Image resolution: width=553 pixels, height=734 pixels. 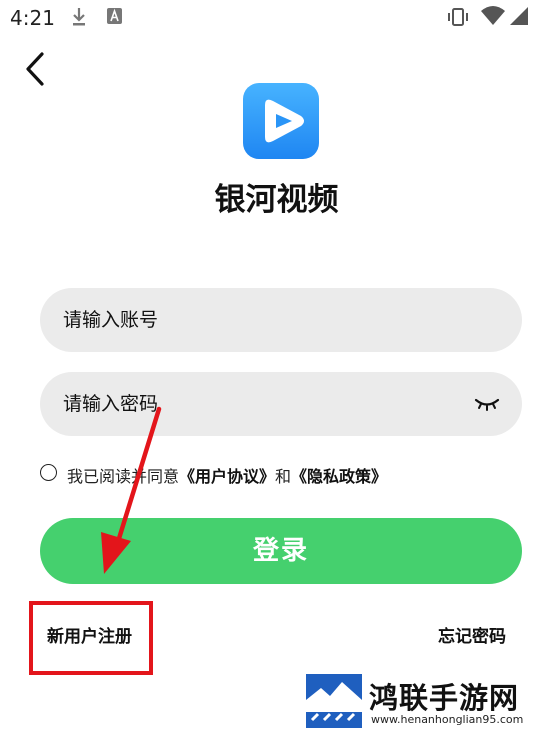 I want to click on watermark-url: www.henanhonglian95.com, so click(x=447, y=719).